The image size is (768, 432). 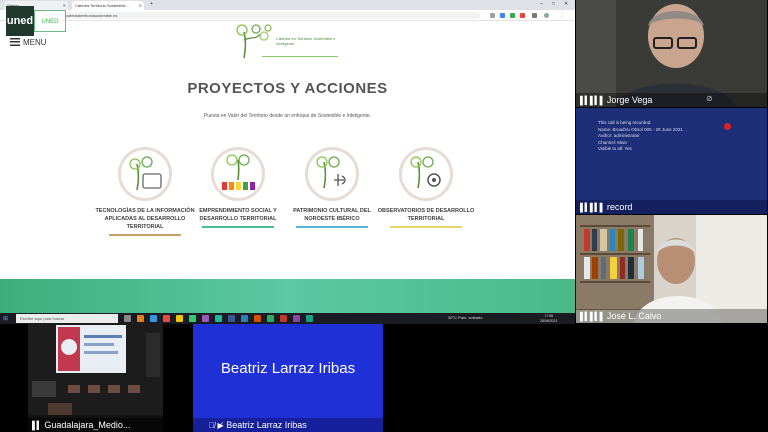 I want to click on menu-label: MENU, so click(x=35, y=42).